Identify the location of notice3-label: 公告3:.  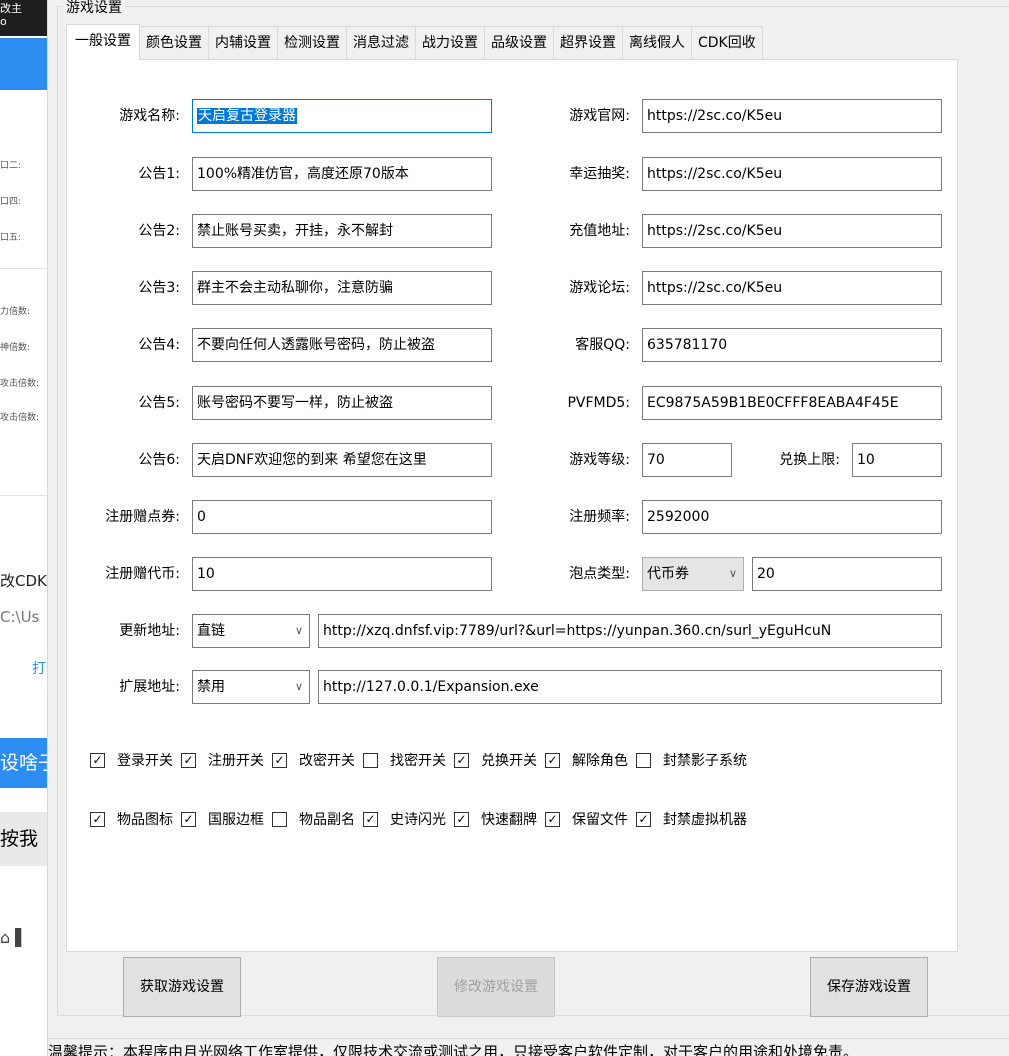
(159, 288).